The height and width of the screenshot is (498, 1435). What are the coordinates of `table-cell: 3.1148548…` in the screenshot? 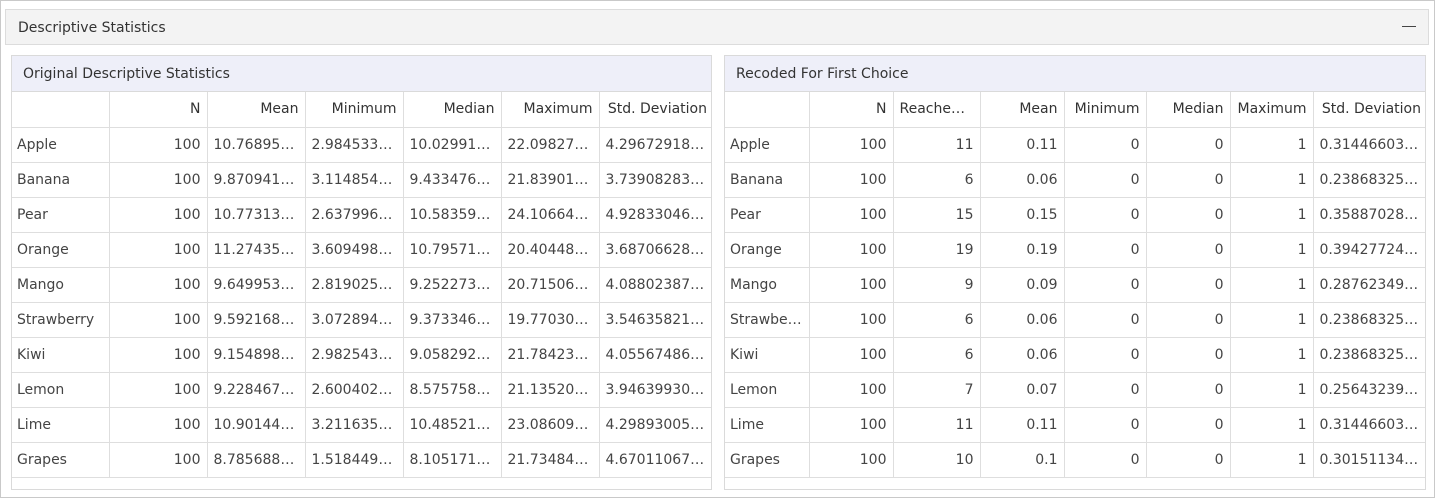 It's located at (354, 180).